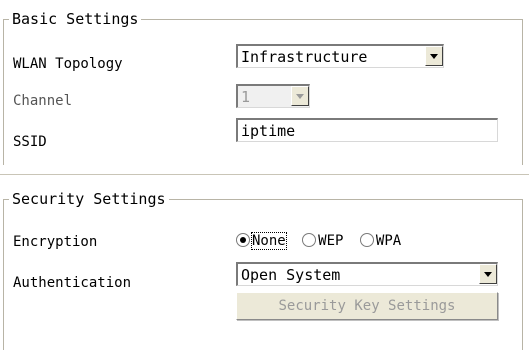  Describe the element at coordinates (273, 96) in the screenshot. I see `channel-select: 1` at that location.